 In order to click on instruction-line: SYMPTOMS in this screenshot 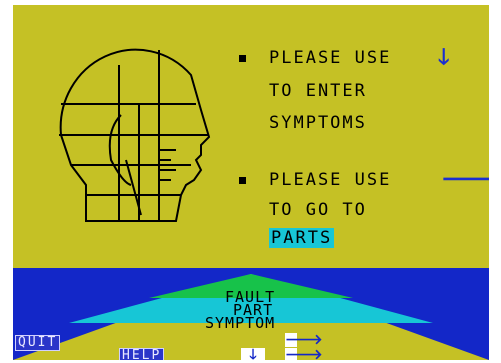, I will do `click(318, 123)`.